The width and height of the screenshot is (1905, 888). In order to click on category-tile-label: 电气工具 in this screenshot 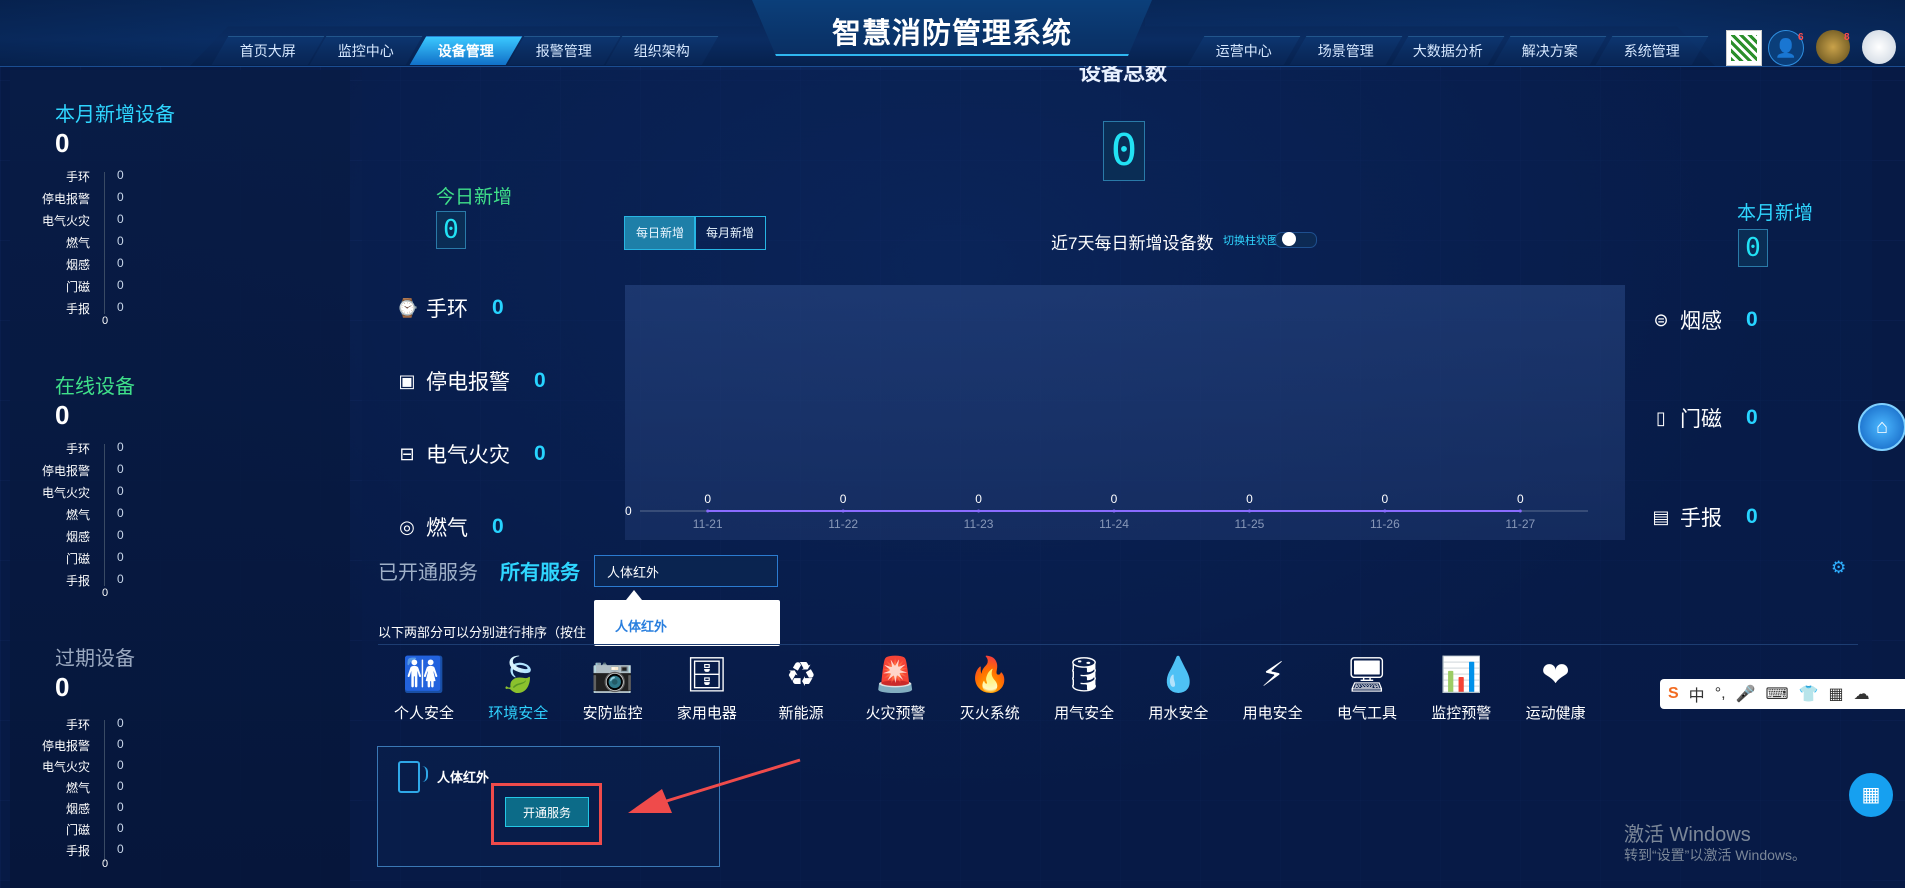, I will do `click(1366, 713)`.